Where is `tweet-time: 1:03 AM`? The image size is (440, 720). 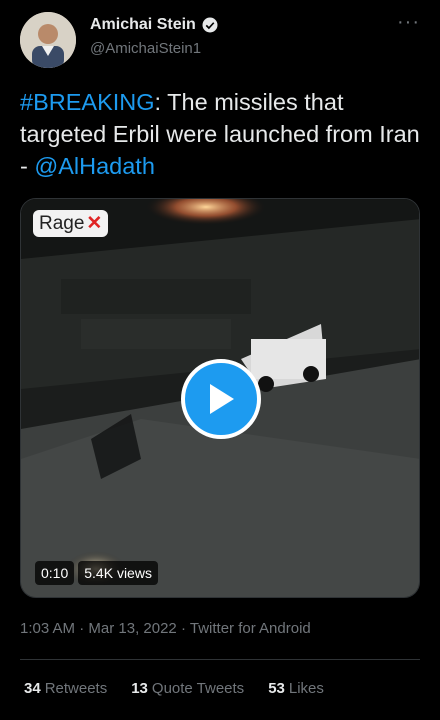 tweet-time: 1:03 AM is located at coordinates (47, 628).